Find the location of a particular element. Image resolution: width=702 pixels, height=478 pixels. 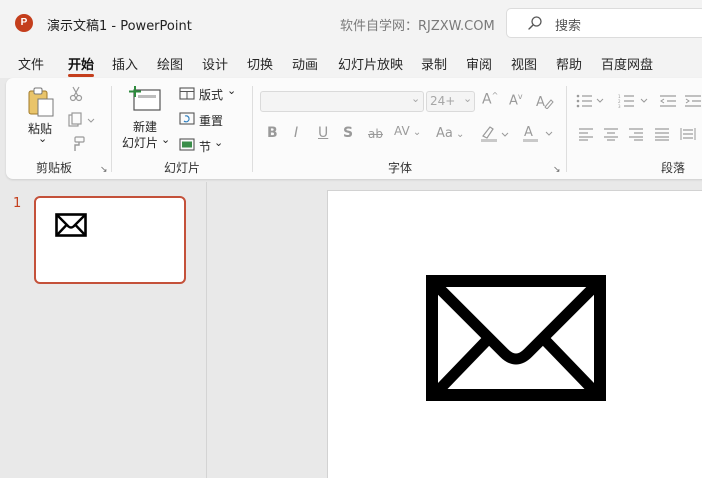

clipboard-launcher-icon: ↘ is located at coordinates (104, 170).